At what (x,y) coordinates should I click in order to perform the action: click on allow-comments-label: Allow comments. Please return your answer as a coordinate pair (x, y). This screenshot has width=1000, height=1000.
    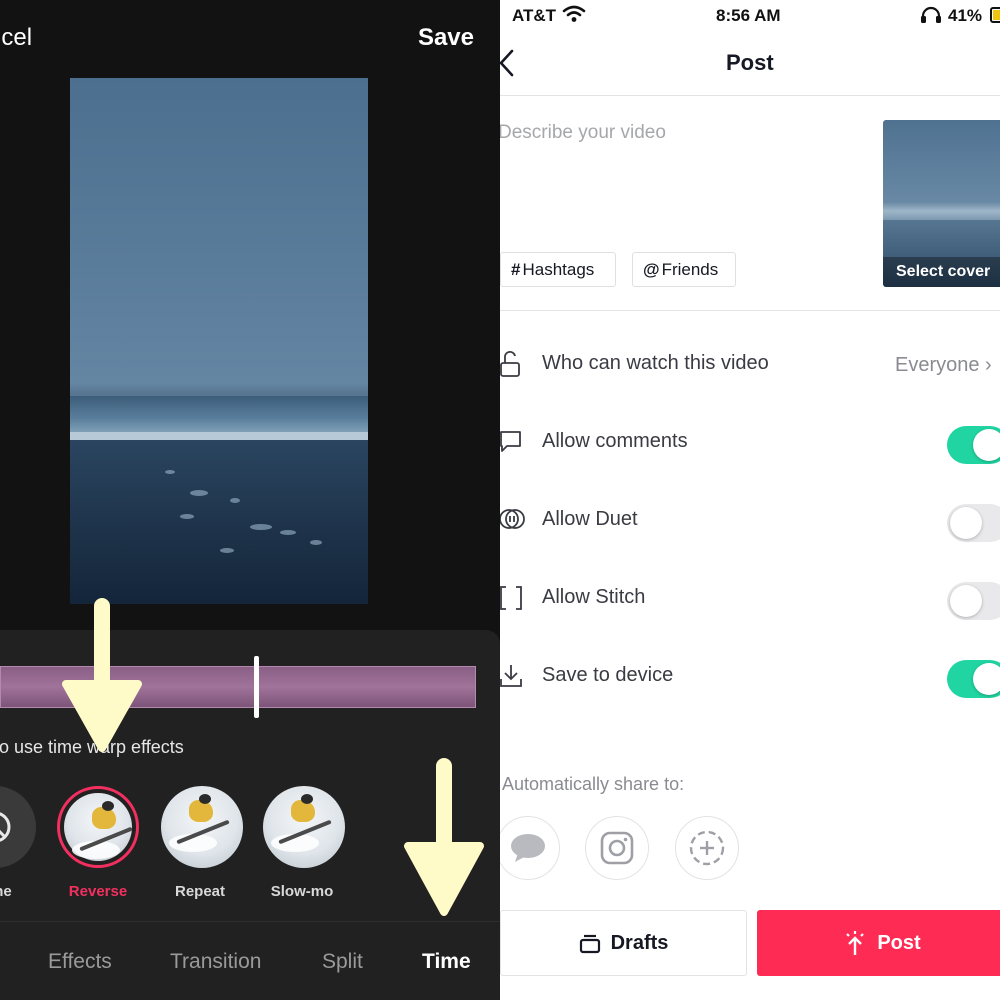
    Looking at the image, I should click on (615, 441).